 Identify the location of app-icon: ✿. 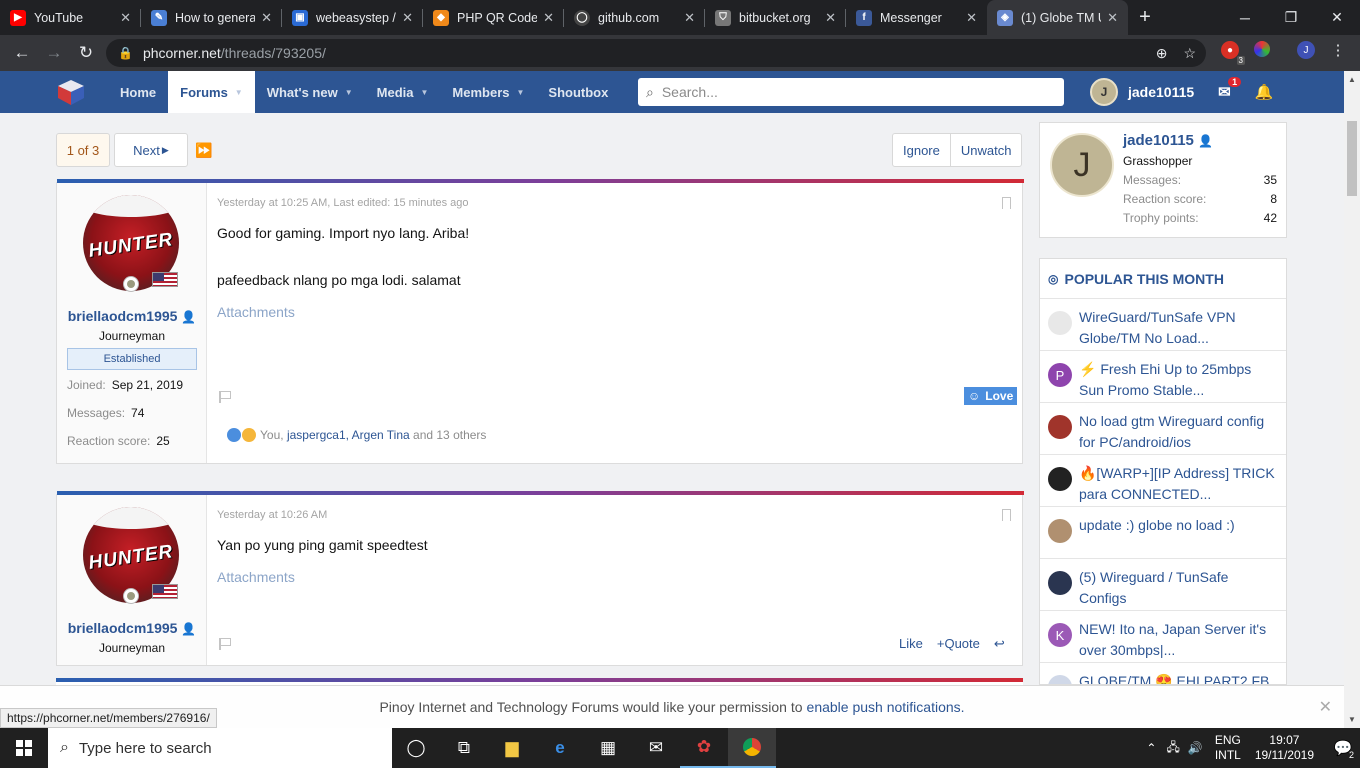
(704, 748).